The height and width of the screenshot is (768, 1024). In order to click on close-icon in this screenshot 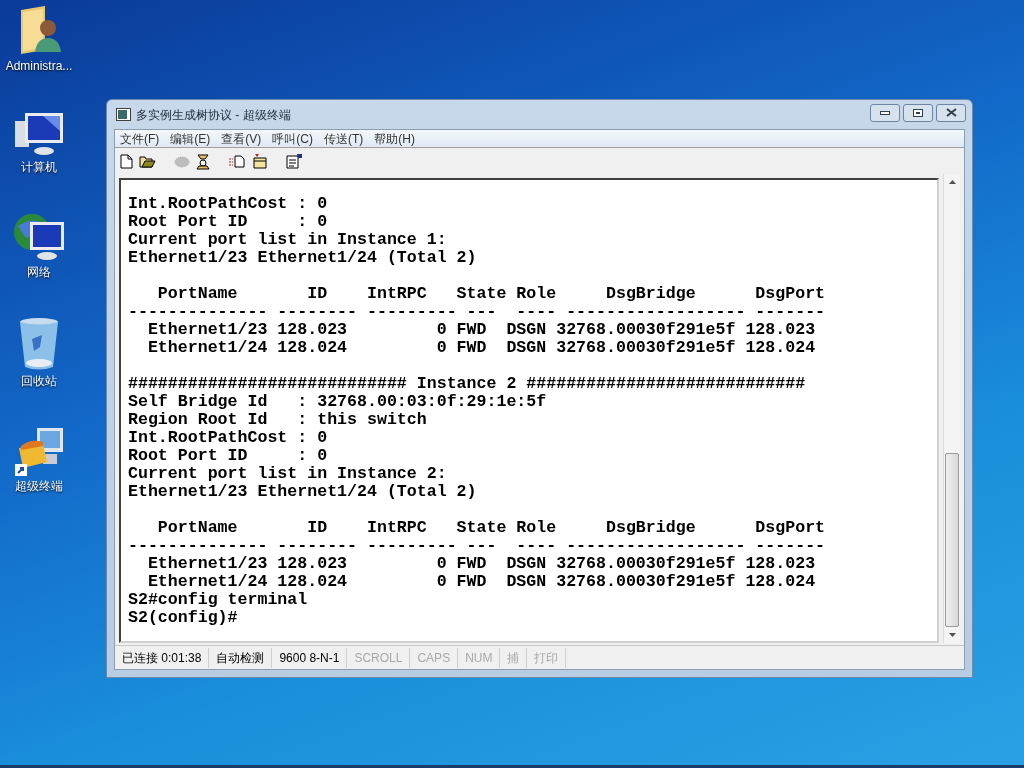, I will do `click(951, 112)`.